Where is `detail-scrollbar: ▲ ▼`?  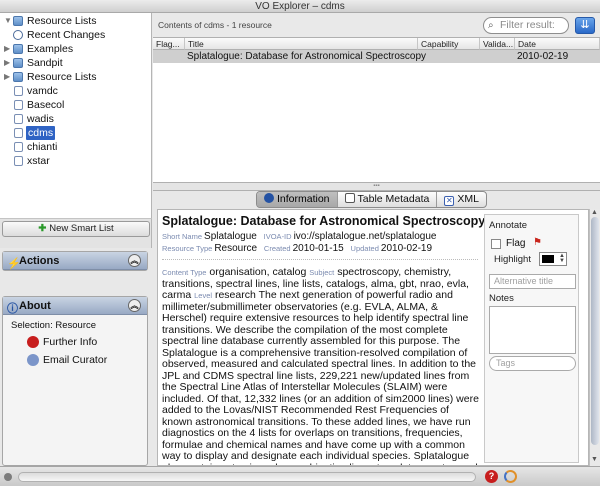 detail-scrollbar: ▲ ▼ is located at coordinates (594, 337).